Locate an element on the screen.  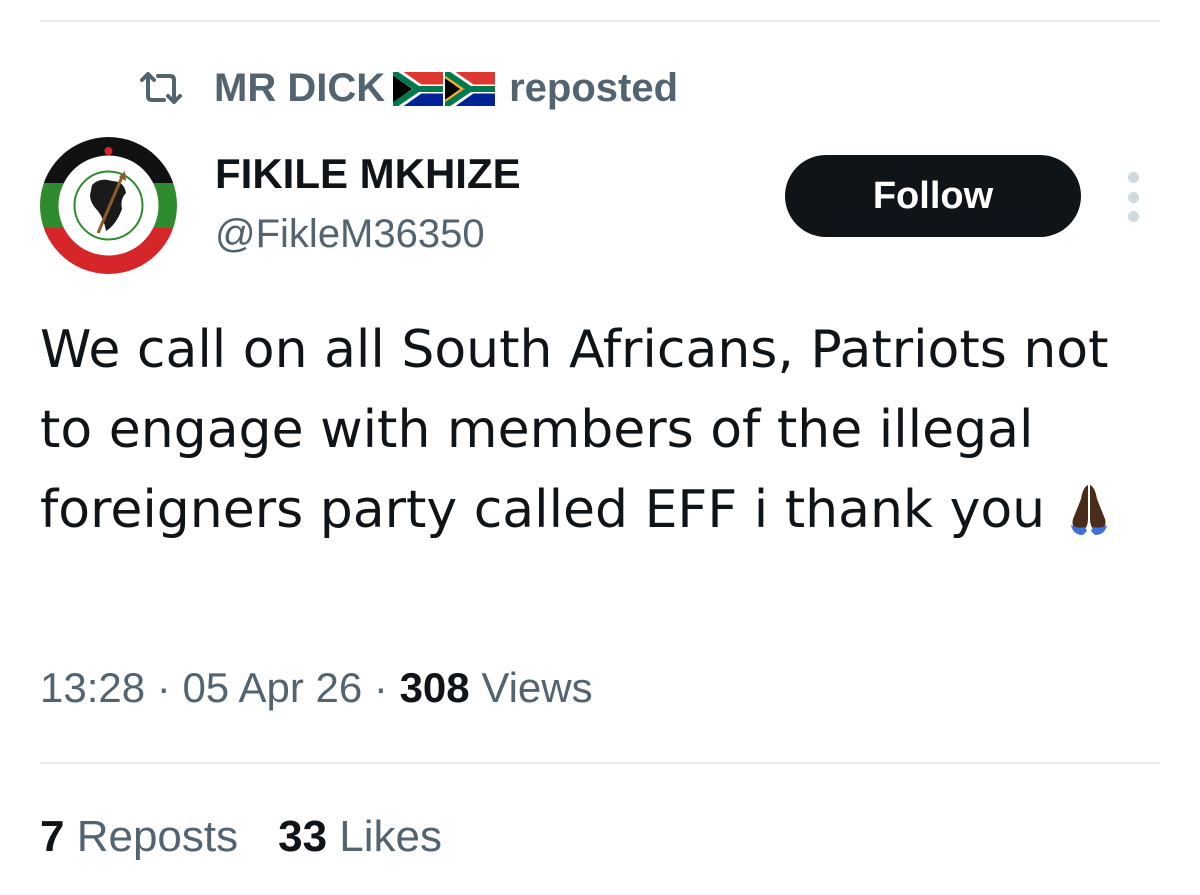
views-count: 308 is located at coordinates (435, 687).